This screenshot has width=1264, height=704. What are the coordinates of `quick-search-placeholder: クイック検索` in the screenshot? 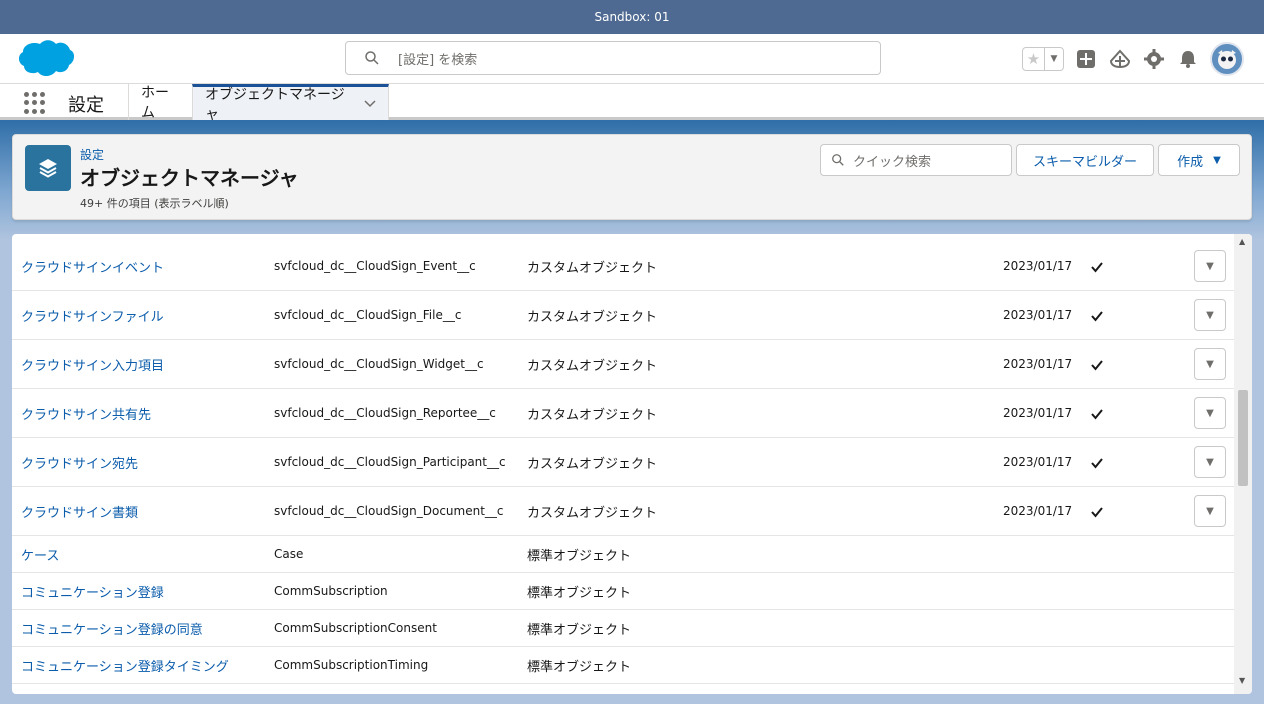 It's located at (892, 162).